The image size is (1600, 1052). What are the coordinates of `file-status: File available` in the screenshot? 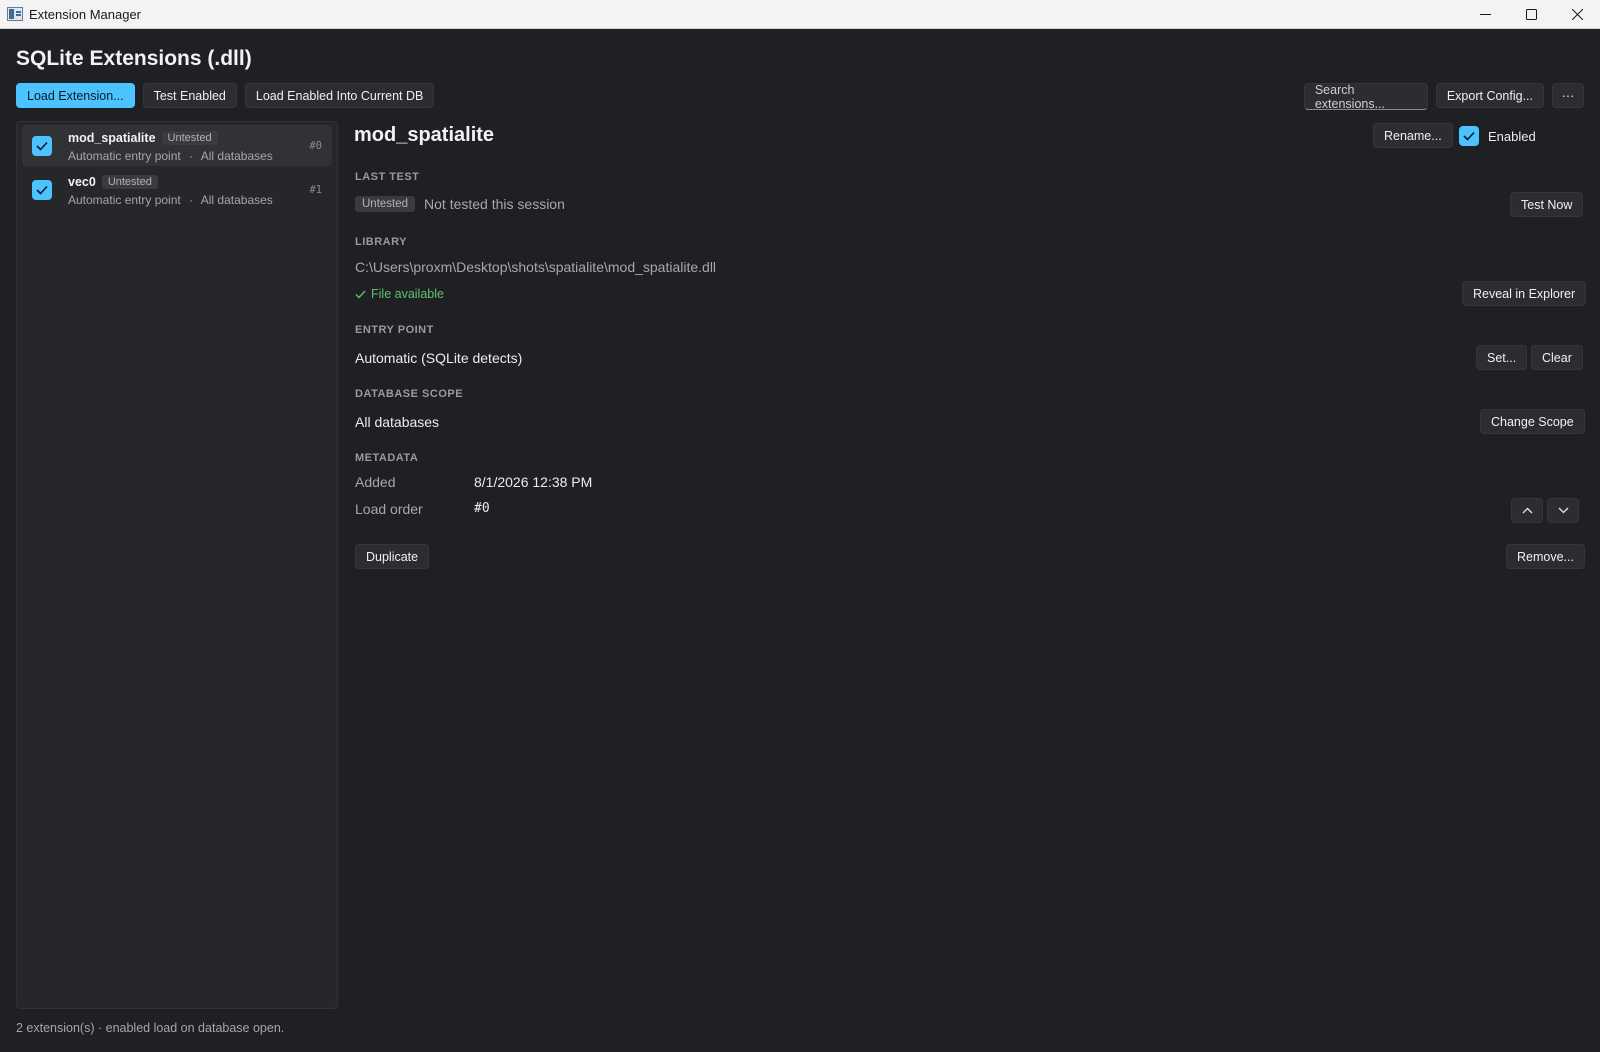 It's located at (399, 294).